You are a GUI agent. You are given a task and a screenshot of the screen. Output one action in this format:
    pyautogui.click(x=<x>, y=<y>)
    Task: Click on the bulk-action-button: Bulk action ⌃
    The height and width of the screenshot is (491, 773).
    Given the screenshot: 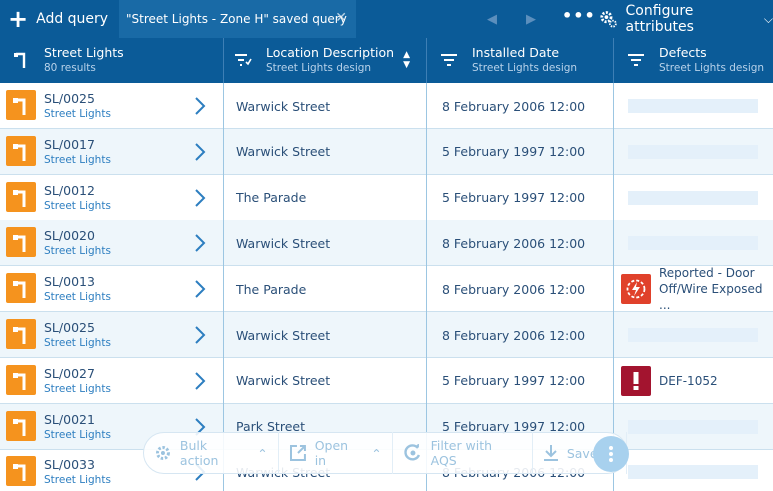 What is the action you would take?
    pyautogui.click(x=211, y=453)
    